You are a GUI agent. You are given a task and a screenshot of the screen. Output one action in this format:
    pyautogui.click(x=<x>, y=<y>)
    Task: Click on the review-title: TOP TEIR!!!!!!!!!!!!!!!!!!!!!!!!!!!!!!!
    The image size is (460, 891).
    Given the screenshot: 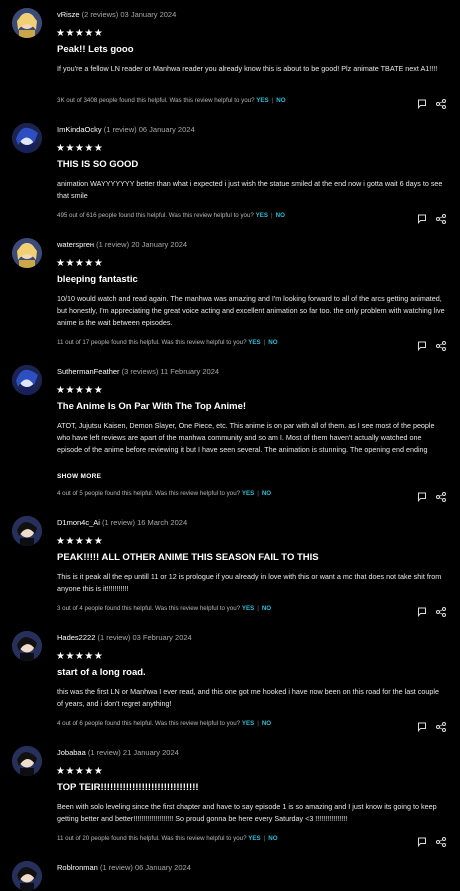 What is the action you would take?
    pyautogui.click(x=128, y=787)
    